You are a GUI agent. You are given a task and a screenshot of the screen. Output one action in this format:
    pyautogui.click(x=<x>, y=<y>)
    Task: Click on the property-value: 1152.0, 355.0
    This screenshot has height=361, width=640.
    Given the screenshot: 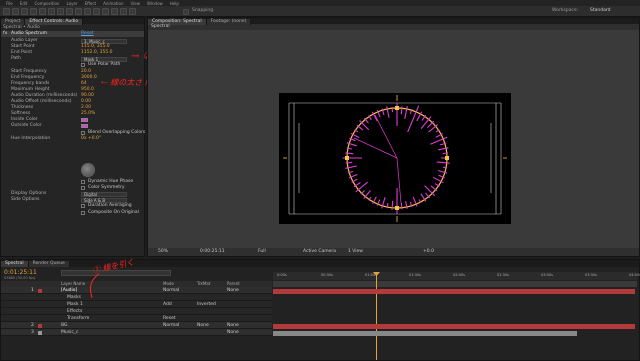 What is the action you would take?
    pyautogui.click(x=97, y=53)
    